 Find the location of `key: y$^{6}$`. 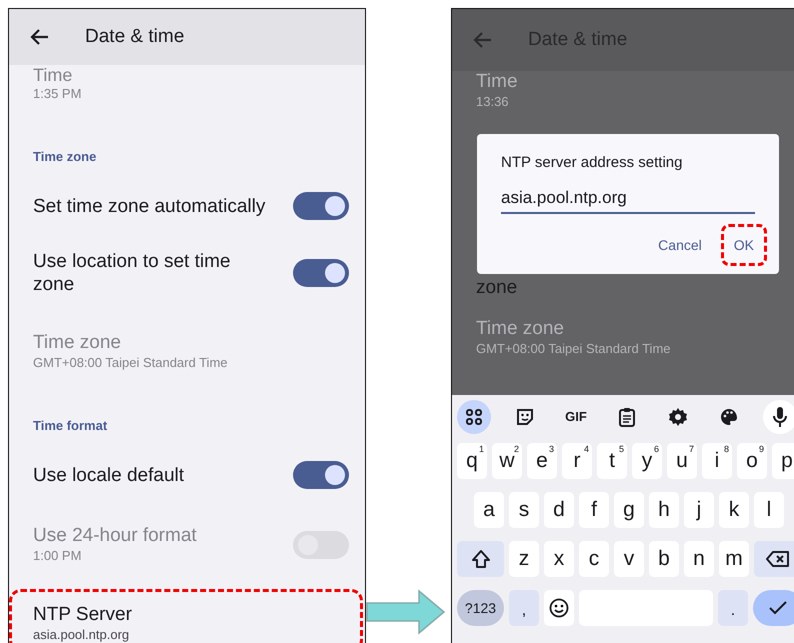

key: y$^{6}$ is located at coordinates (647, 461).